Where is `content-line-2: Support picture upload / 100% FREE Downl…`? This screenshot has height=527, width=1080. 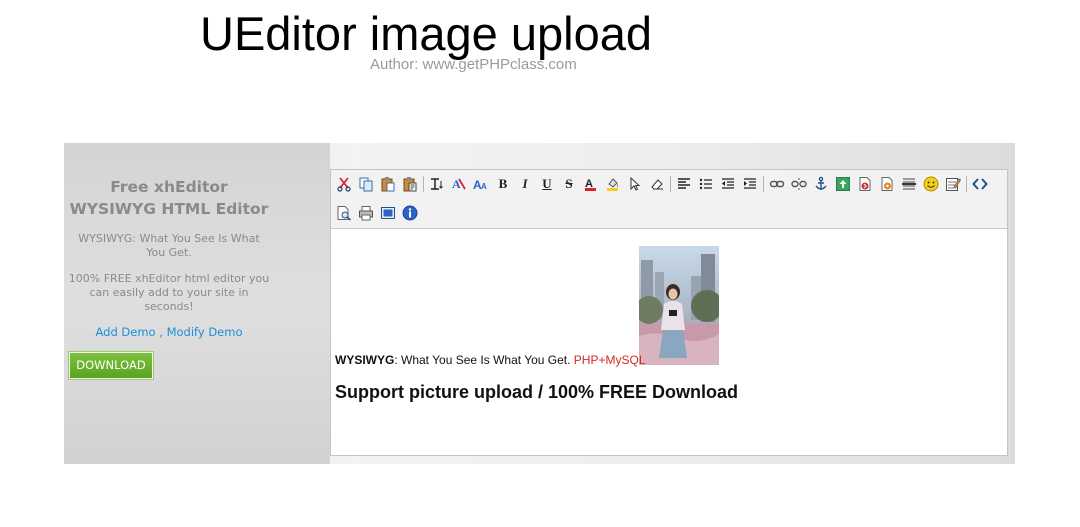
content-line-2: Support picture upload / 100% FREE Downl… is located at coordinates (537, 392).